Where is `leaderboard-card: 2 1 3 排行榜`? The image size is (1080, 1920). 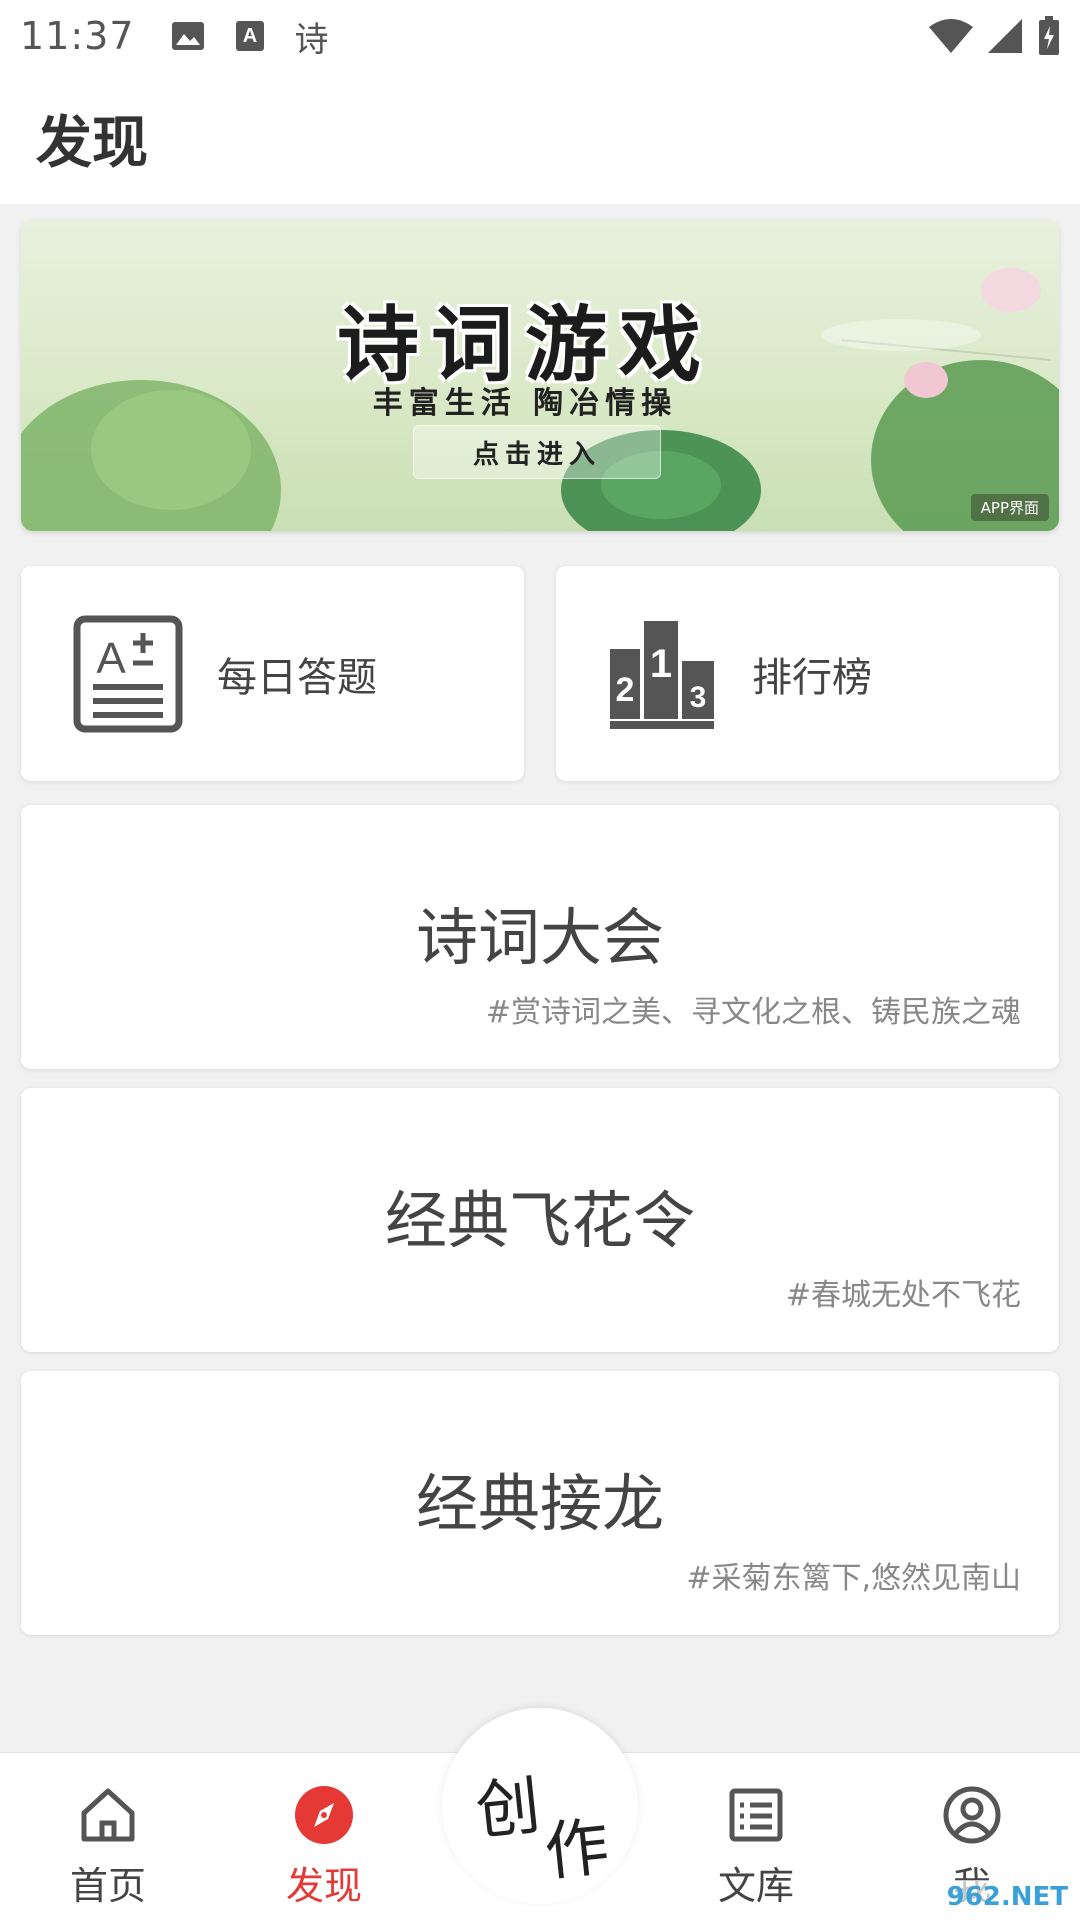 leaderboard-card: 2 1 3 排行榜 is located at coordinates (807, 673).